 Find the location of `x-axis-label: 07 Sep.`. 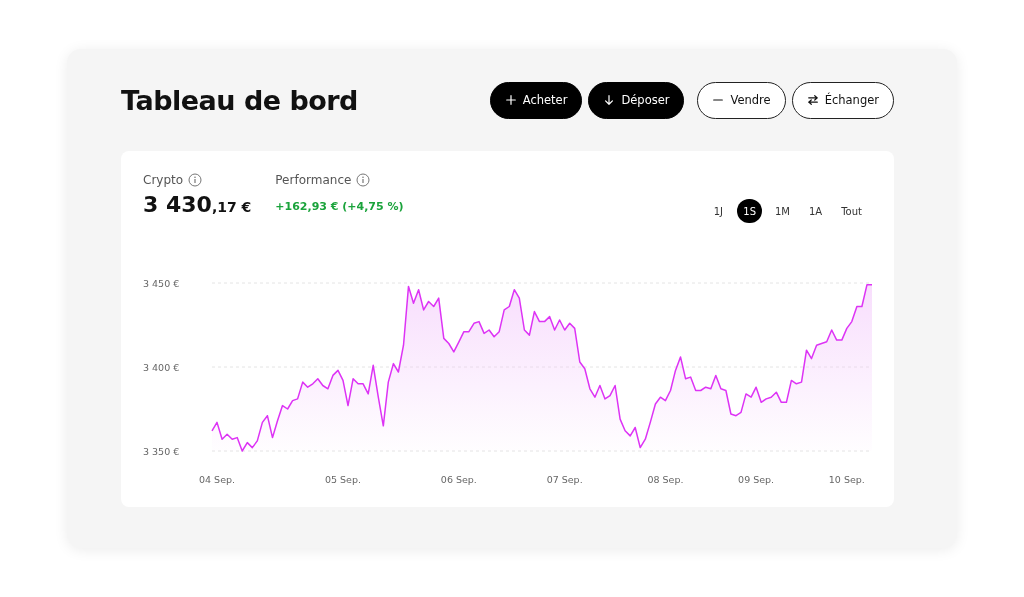

x-axis-label: 07 Sep. is located at coordinates (564, 479).